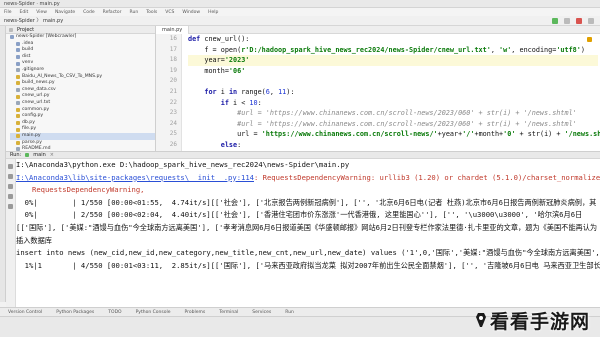 This screenshot has width=600, height=337. I want to click on project-tree-item: build_news.py, so click(82, 83).